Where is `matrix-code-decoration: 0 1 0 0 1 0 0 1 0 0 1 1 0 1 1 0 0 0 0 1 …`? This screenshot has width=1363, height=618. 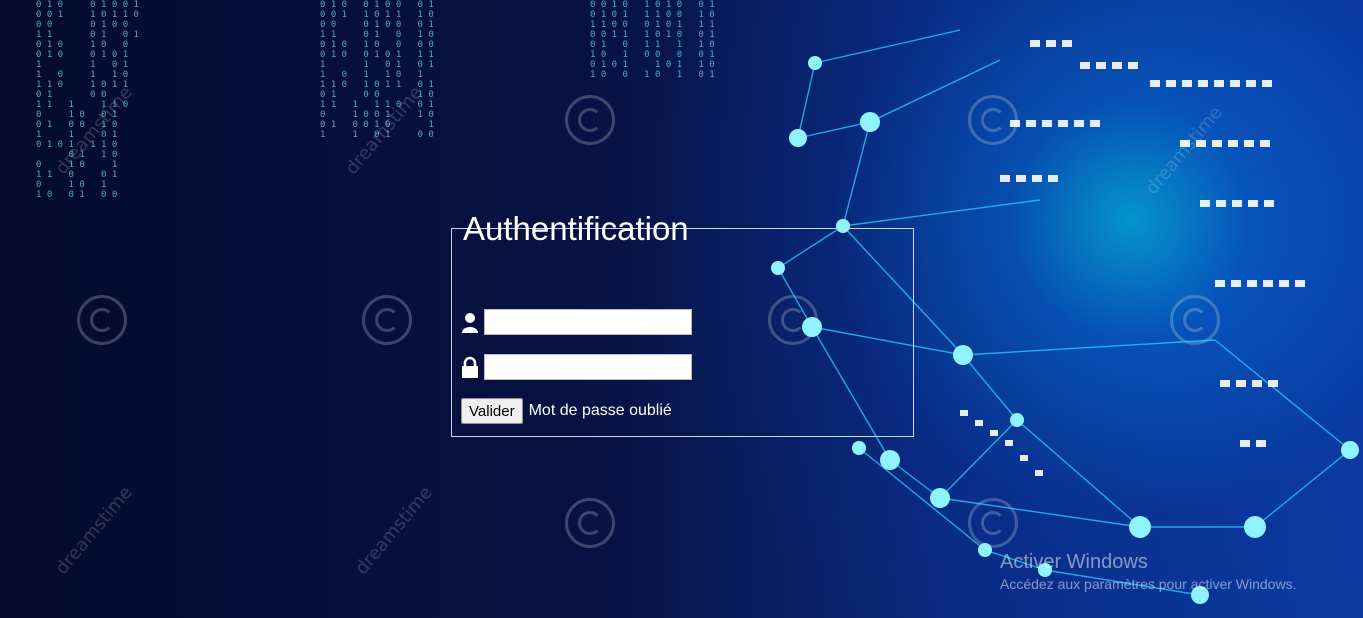
matrix-code-decoration: 0 1 0 0 1 0 0 1 0 0 1 1 0 1 1 0 0 0 0 1 … is located at coordinates (87, 100).